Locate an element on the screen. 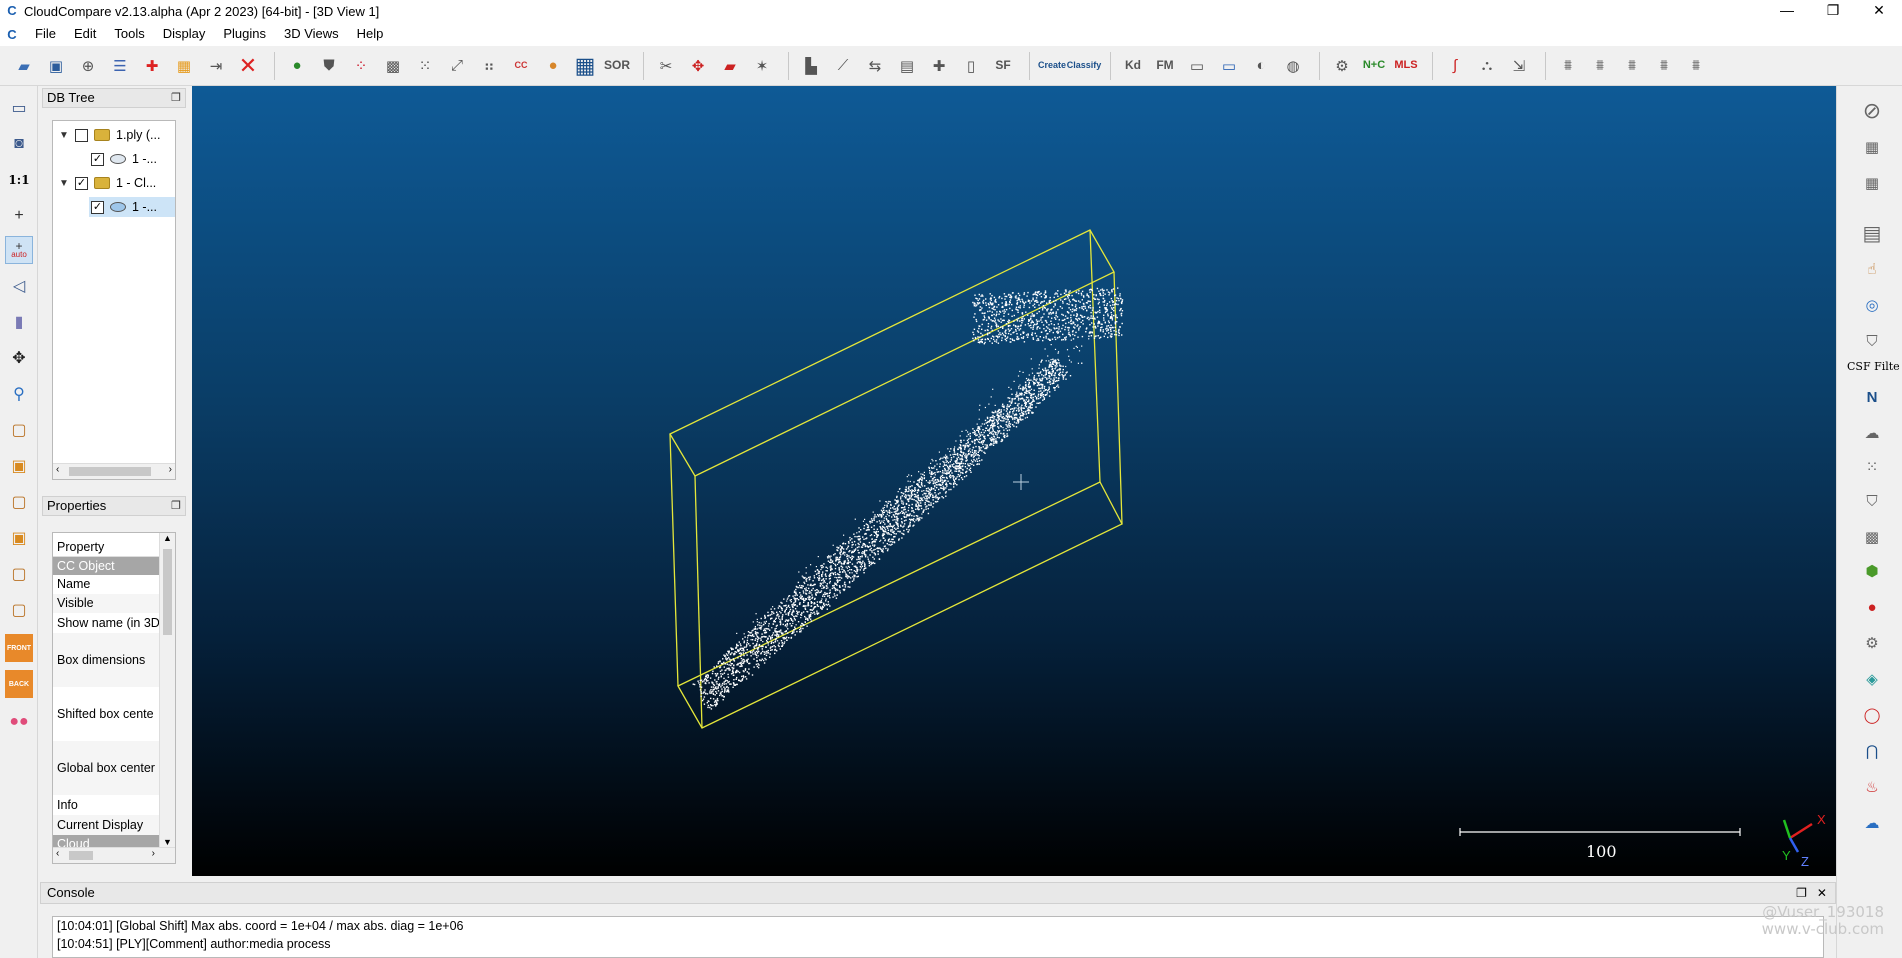 The width and height of the screenshot is (1902, 958). menu-display: Display is located at coordinates (184, 34).